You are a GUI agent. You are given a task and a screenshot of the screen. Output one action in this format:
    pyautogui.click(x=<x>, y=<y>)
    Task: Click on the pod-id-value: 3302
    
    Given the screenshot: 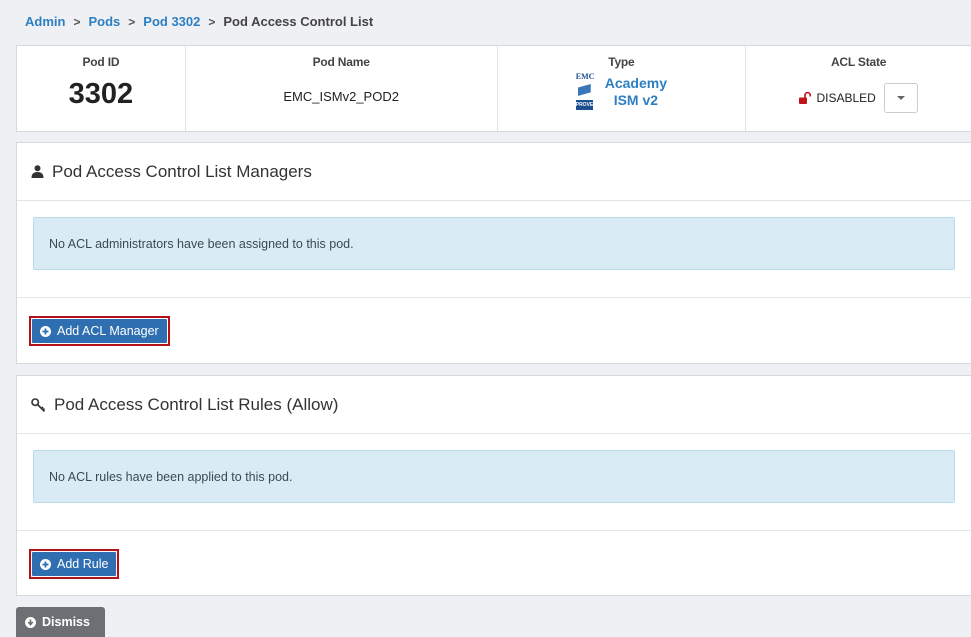 What is the action you would take?
    pyautogui.click(x=101, y=94)
    